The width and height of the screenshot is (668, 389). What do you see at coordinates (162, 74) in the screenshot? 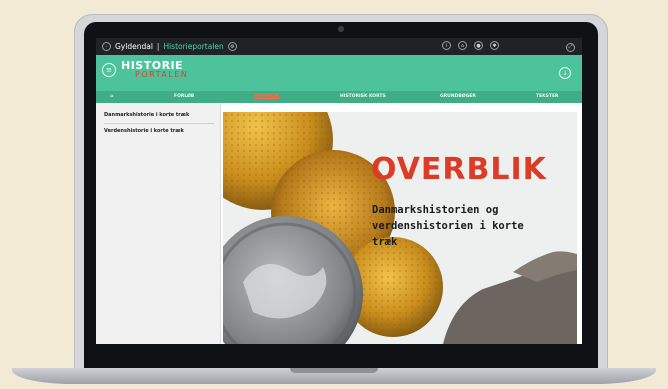
I see `logo-line-2: PORTALEN` at bounding box center [162, 74].